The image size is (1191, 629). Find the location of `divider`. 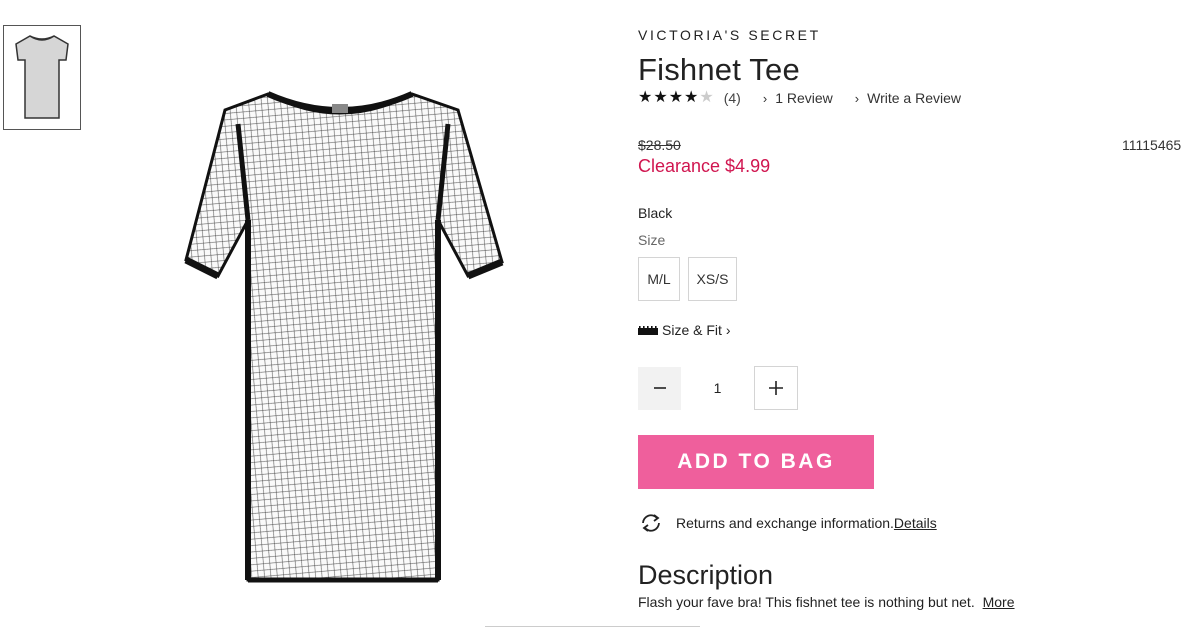

divider is located at coordinates (592, 626).